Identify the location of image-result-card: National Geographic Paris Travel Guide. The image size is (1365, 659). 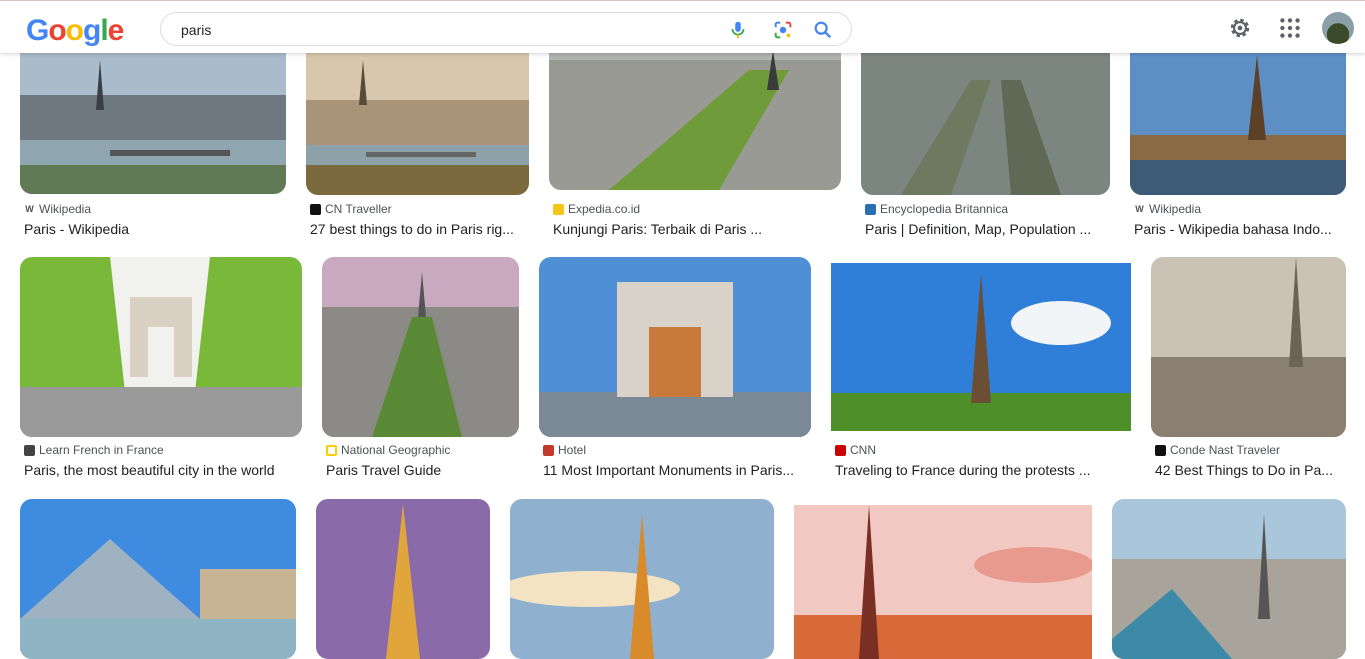
(420, 370).